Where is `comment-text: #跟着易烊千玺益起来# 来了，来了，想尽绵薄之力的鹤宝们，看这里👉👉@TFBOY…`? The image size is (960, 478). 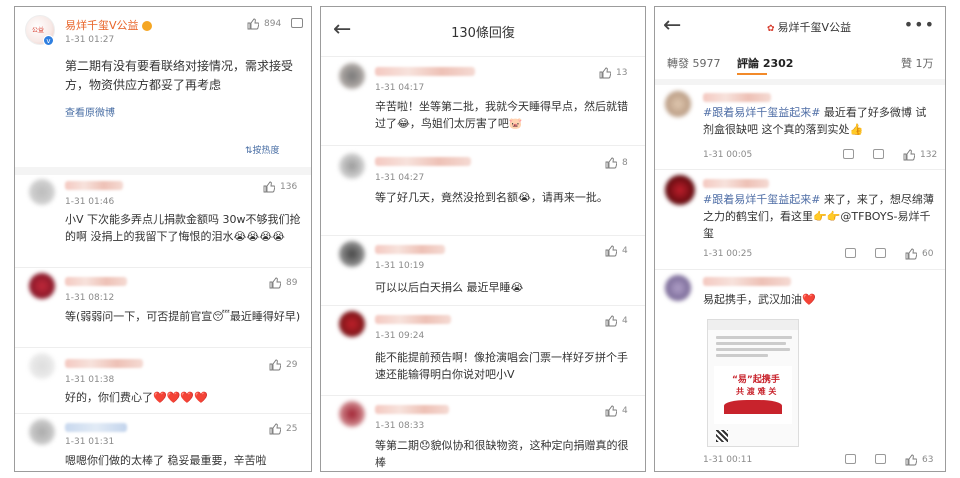
comment-text: #跟着易烊千玺益起来# 来了，来了，想尽绵薄之力的鹤宝们，看这里👉👉@TFBOY… is located at coordinates (820, 216).